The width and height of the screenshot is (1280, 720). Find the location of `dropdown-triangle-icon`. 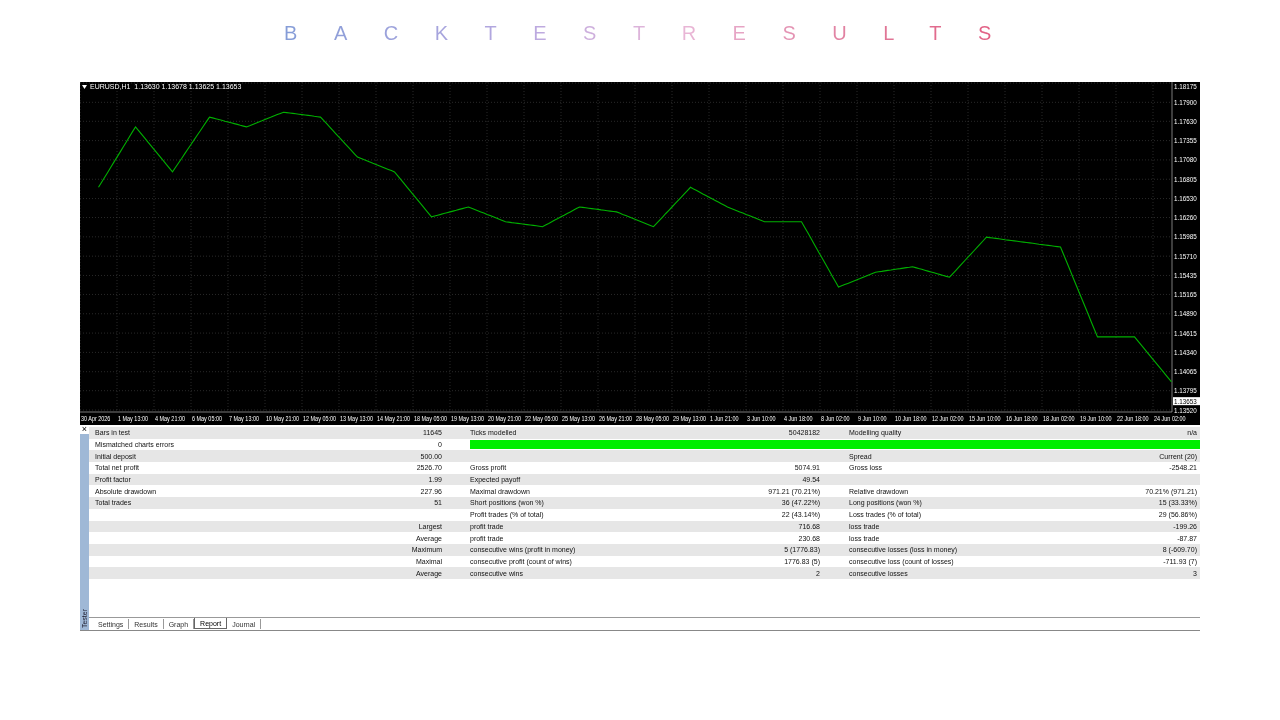

dropdown-triangle-icon is located at coordinates (84, 86).